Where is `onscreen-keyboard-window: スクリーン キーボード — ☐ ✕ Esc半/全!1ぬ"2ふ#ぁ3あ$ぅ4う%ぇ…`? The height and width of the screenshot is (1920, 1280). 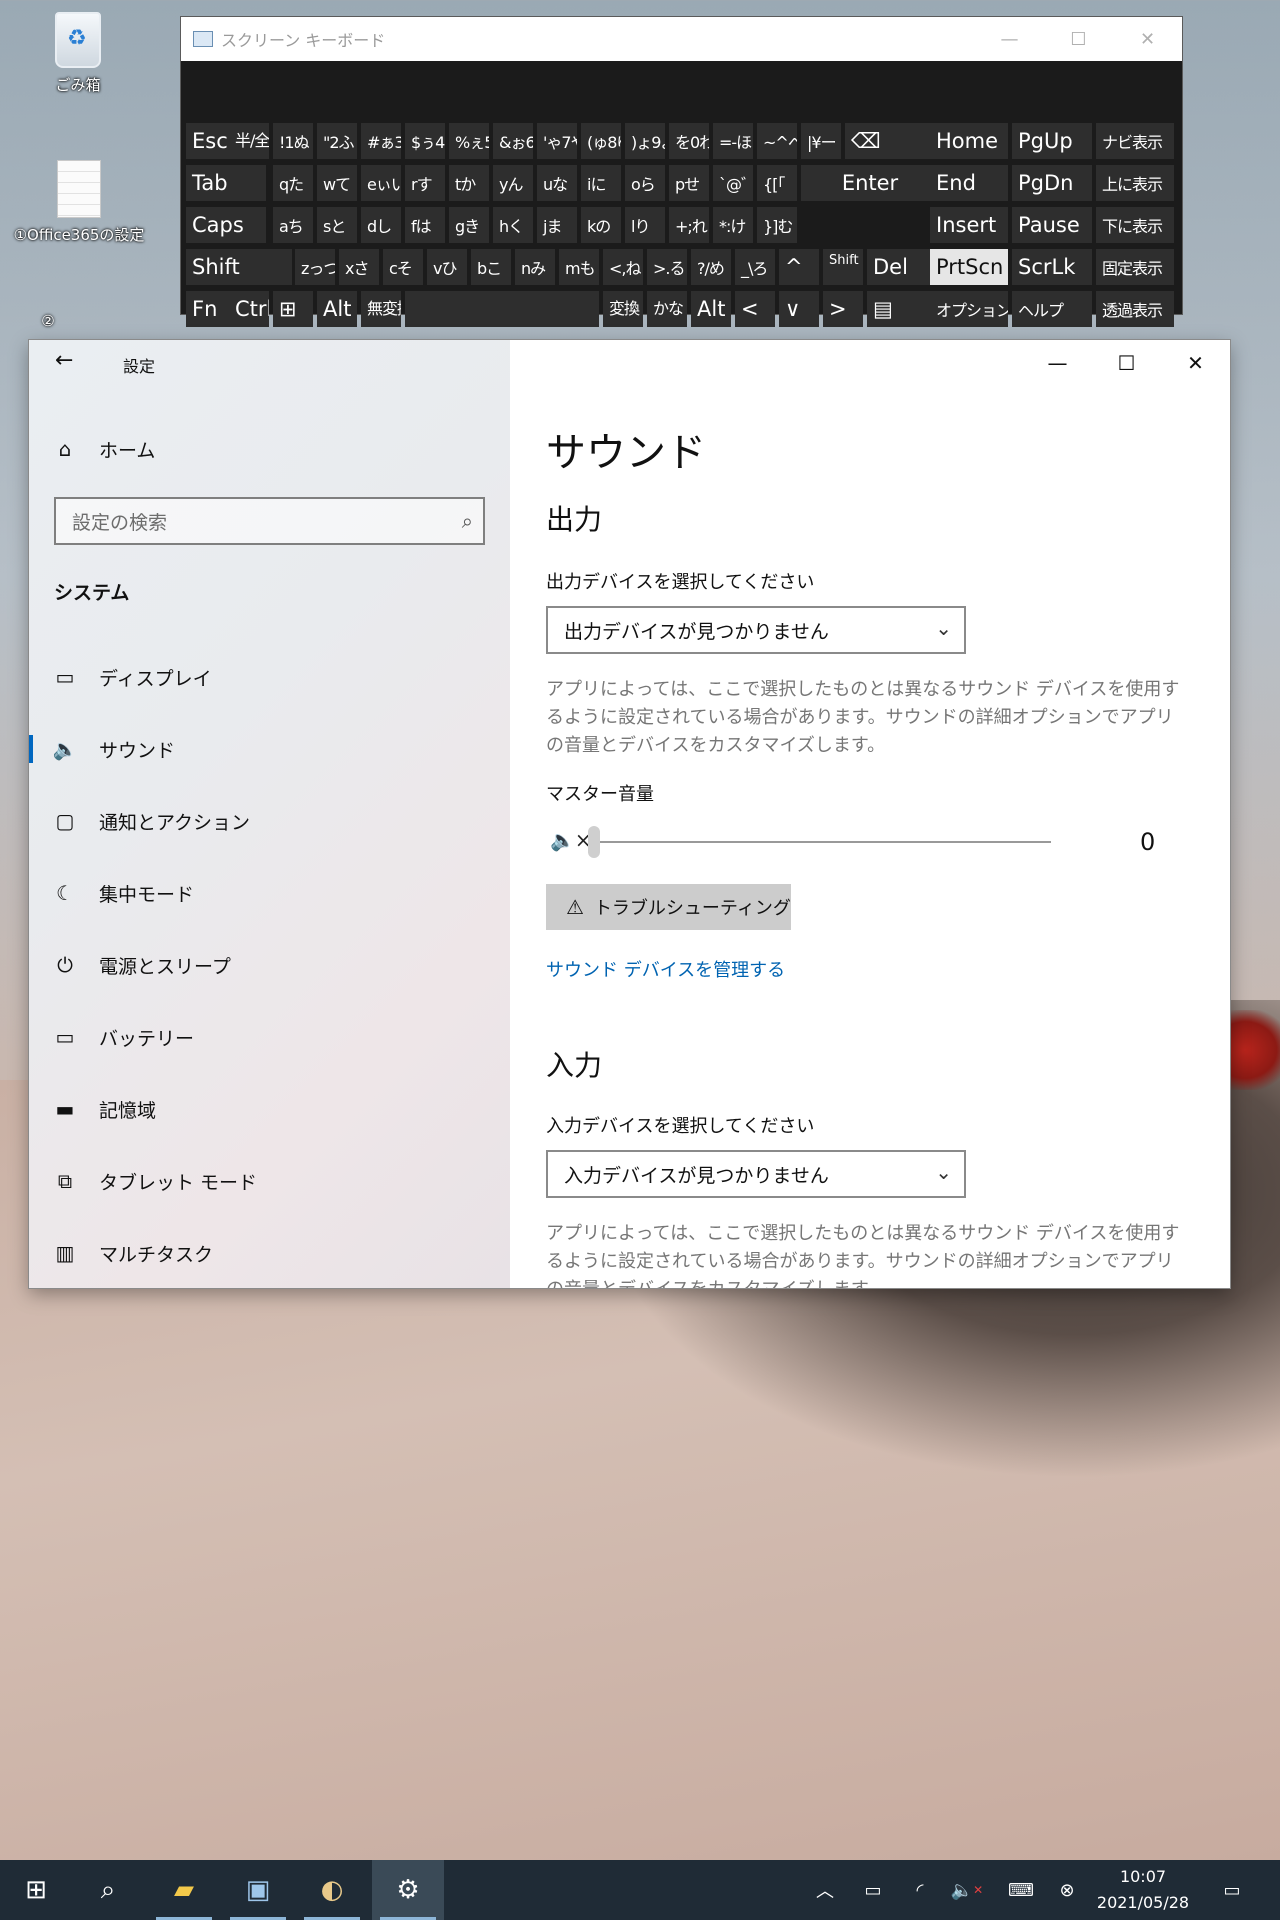
onscreen-keyboard-window: スクリーン キーボード — ☐ ✕ Esc半/全!1ぬ"2ふ#ぁ3あ$ぅ4う%ぇ… is located at coordinates (681, 171).